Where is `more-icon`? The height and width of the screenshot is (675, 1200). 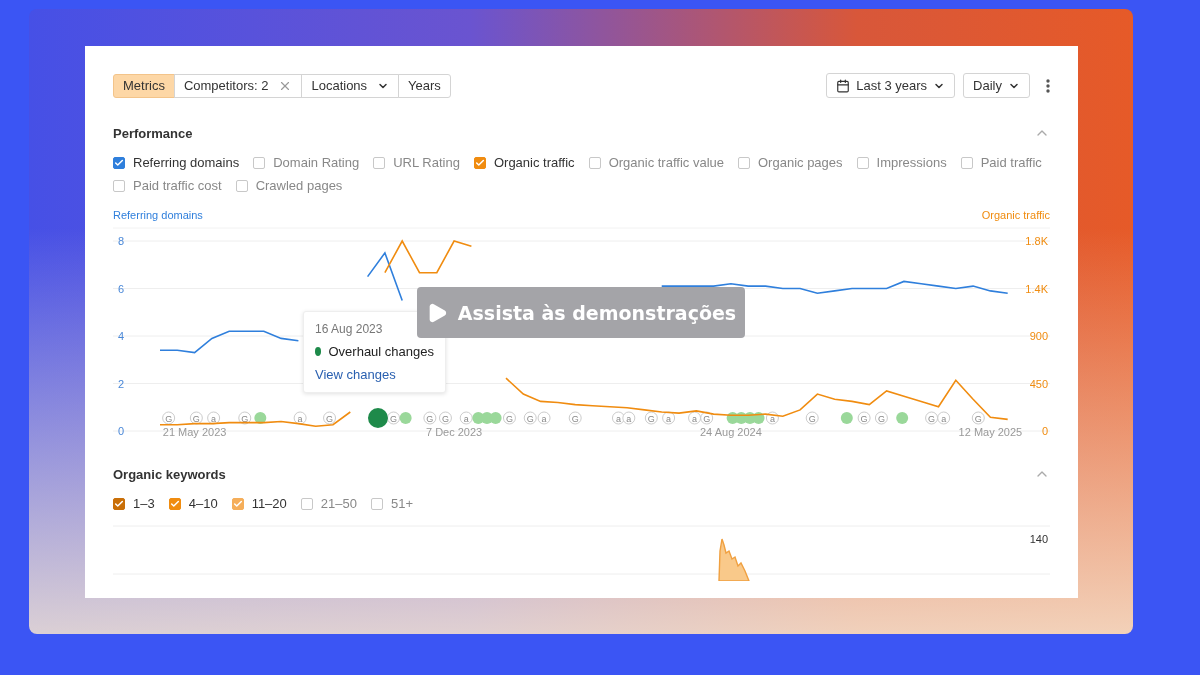 more-icon is located at coordinates (1048, 85).